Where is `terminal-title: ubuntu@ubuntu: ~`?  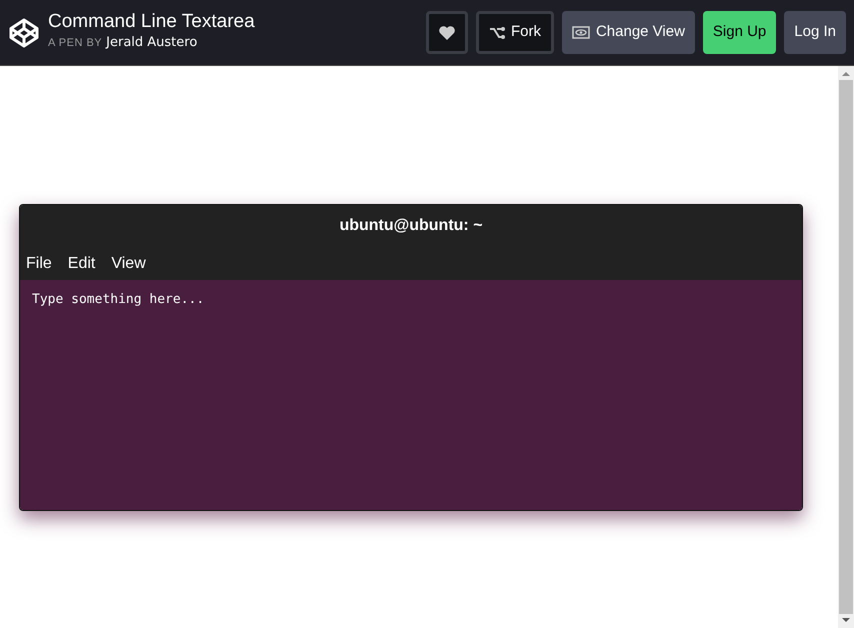 terminal-title: ubuntu@ubuntu: ~ is located at coordinates (411, 226).